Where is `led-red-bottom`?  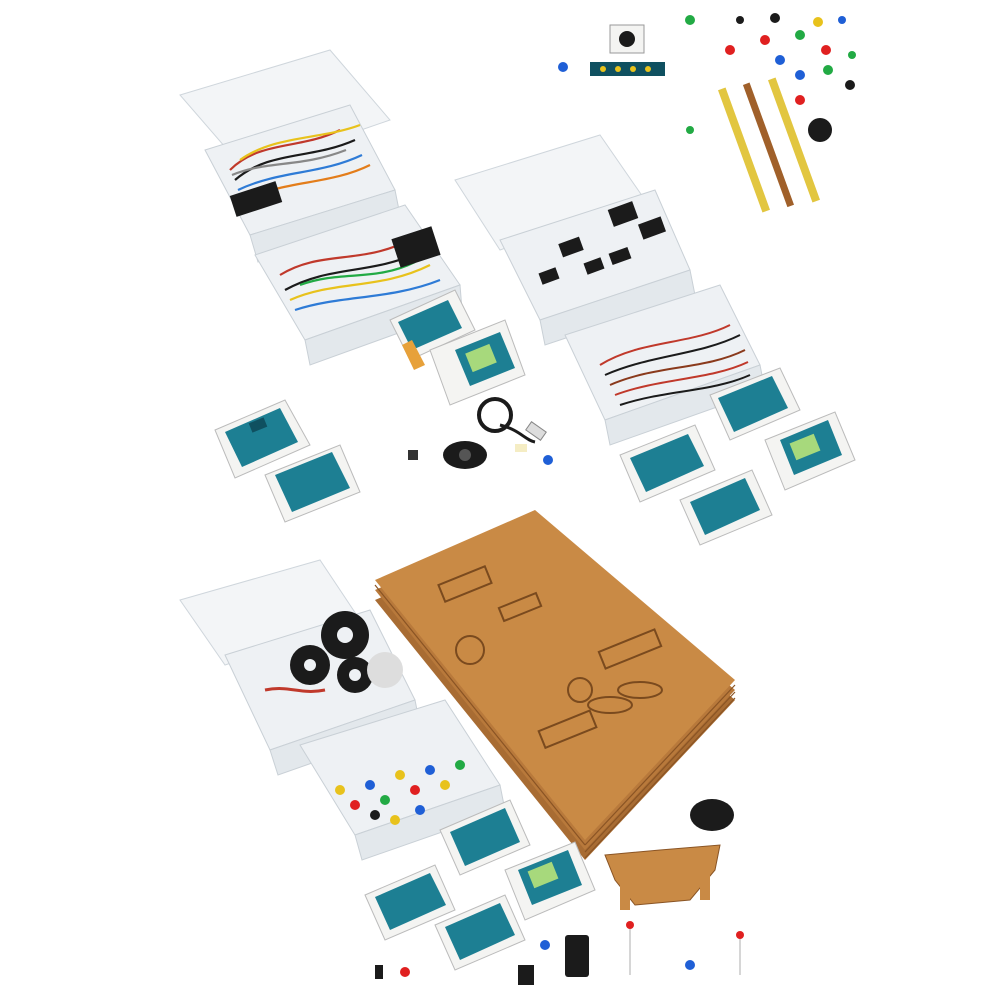
led-red-bottom is located at coordinates (405, 972).